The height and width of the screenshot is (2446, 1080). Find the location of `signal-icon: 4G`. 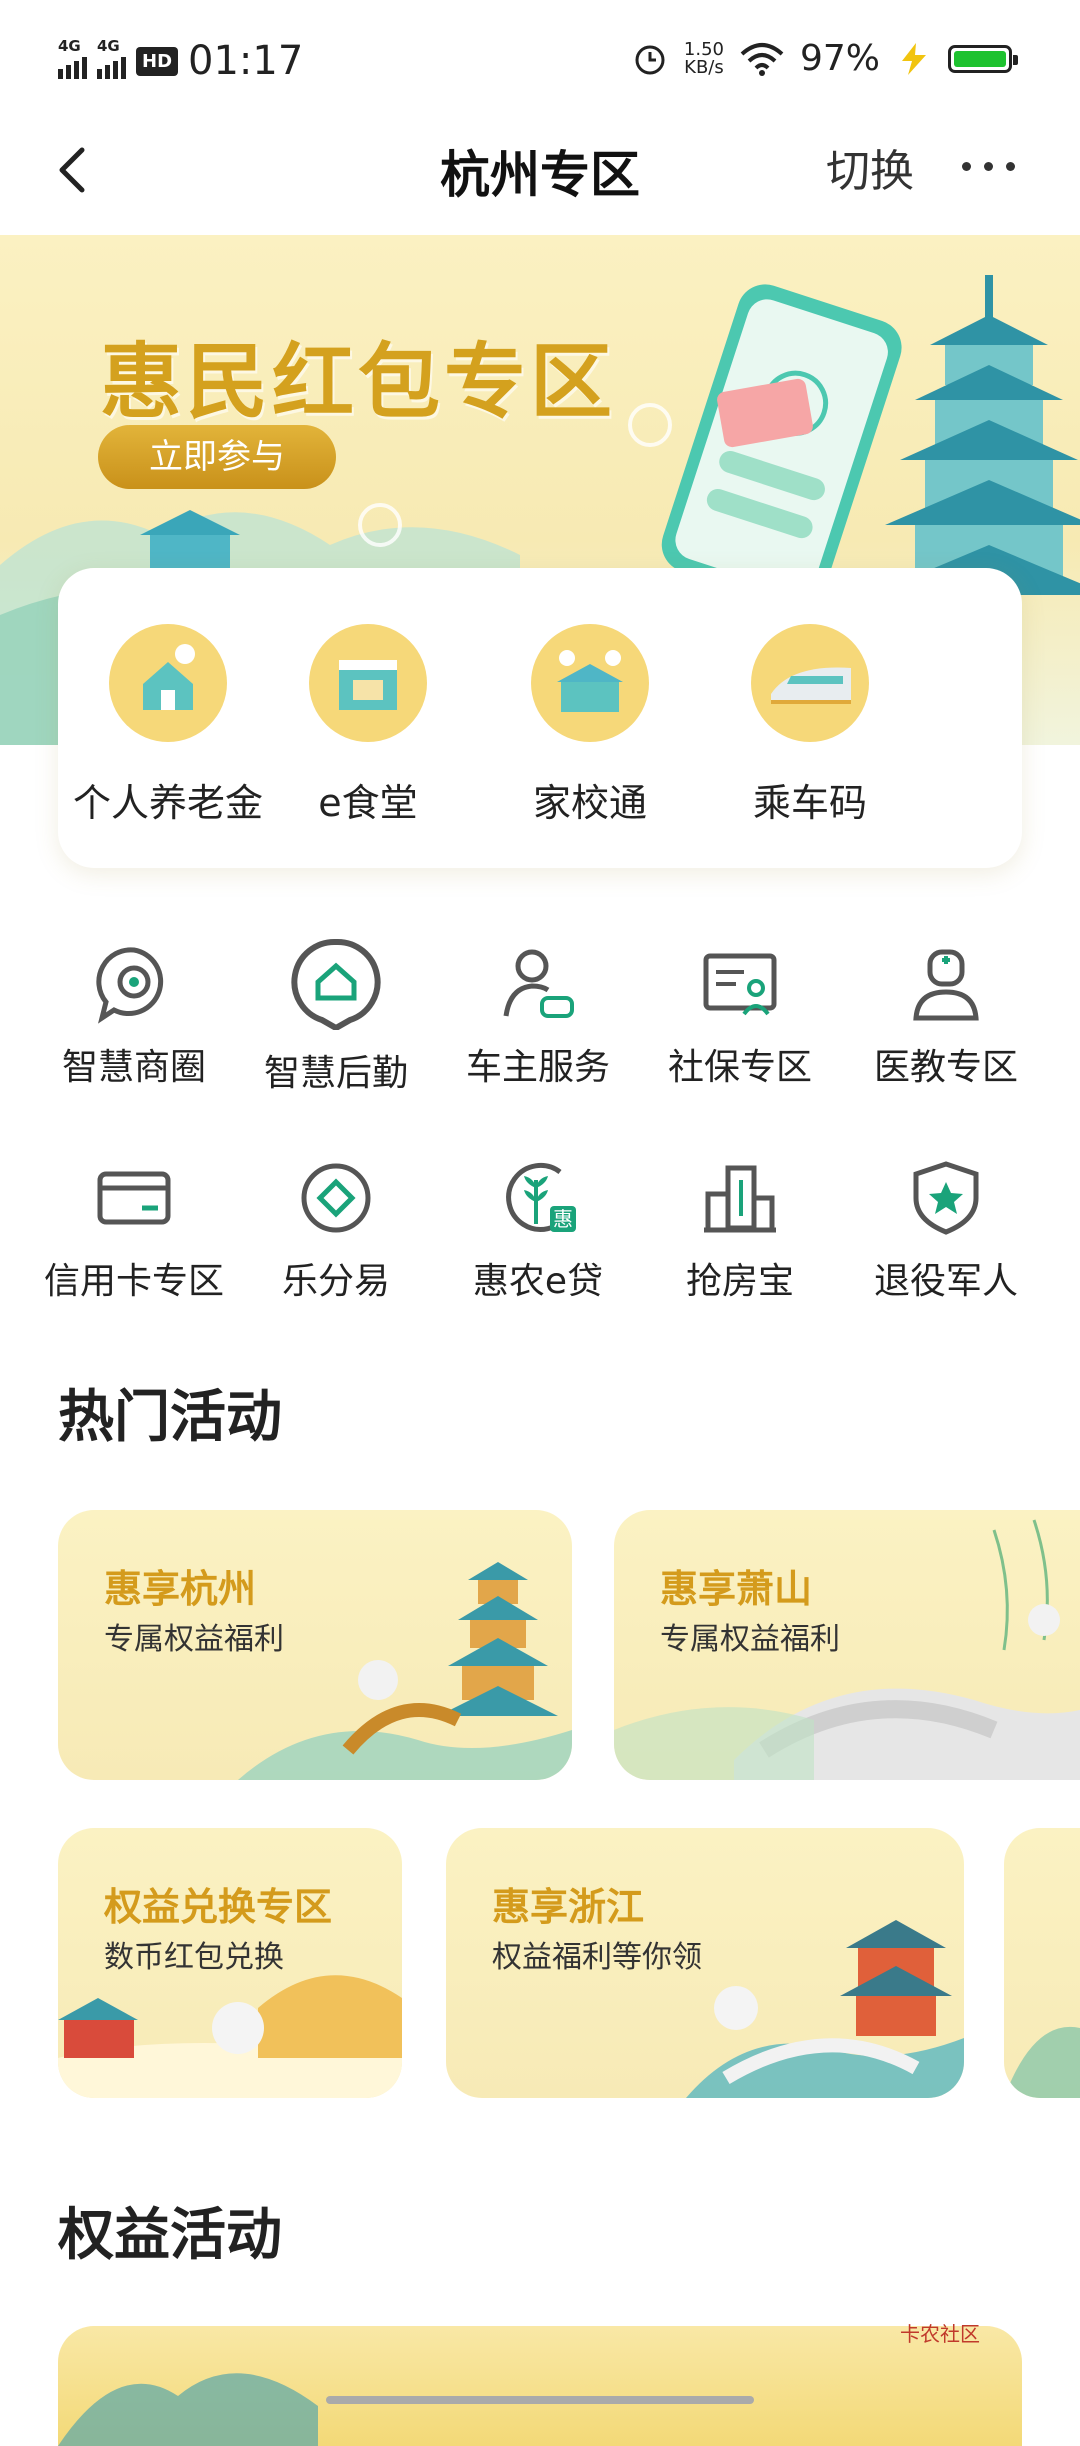

signal-icon: 4G is located at coordinates (72, 58).